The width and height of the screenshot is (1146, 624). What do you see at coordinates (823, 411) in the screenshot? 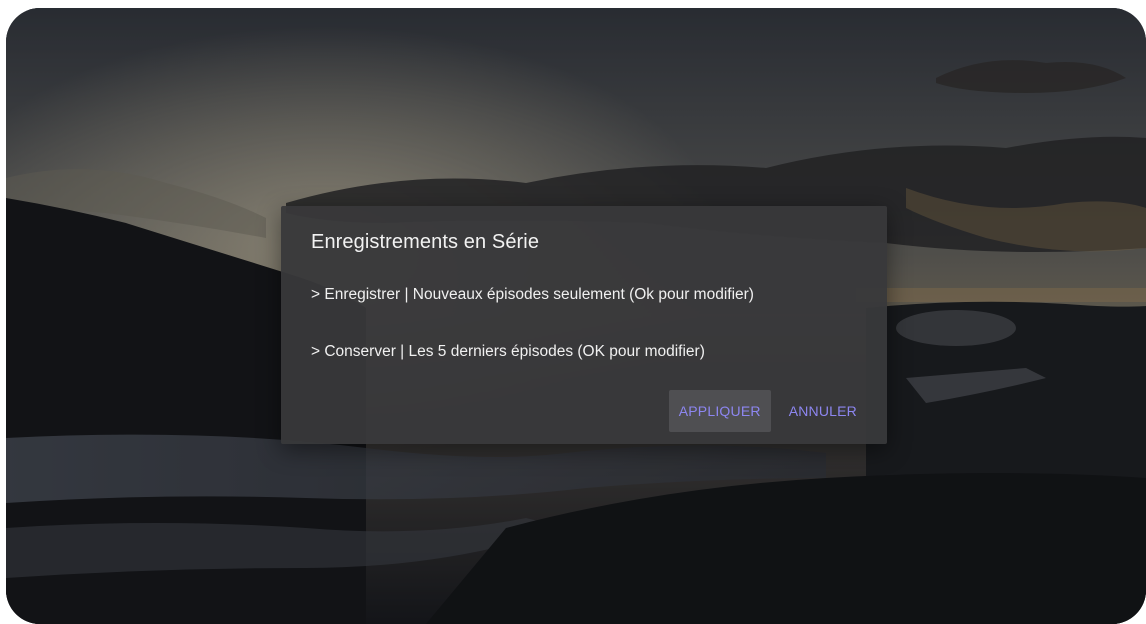
I see `cancel-button: ANNULER` at bounding box center [823, 411].